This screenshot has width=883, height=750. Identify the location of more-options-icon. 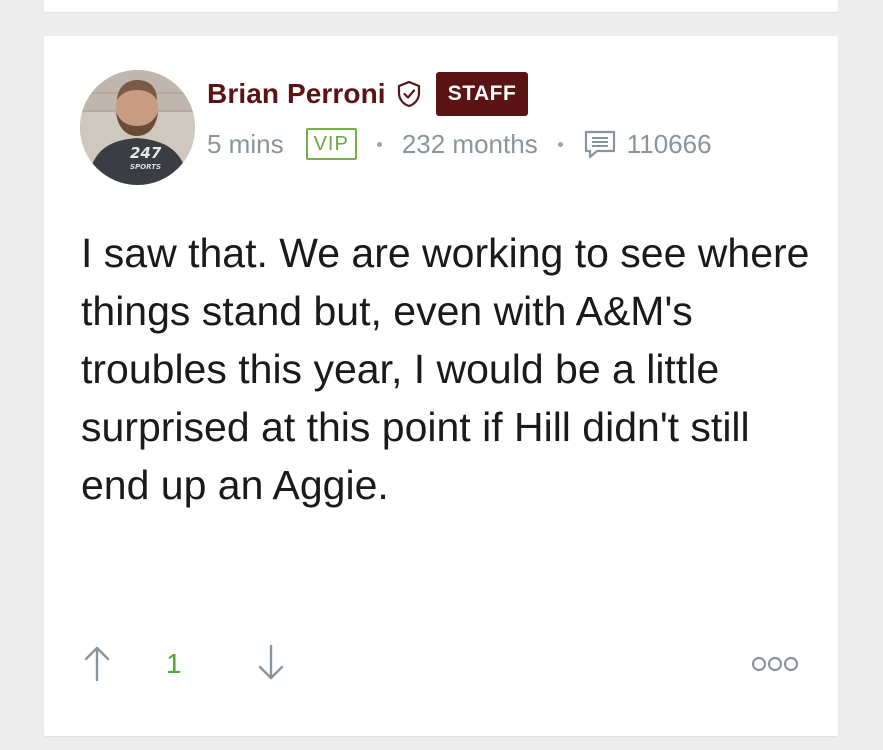
(775, 664).